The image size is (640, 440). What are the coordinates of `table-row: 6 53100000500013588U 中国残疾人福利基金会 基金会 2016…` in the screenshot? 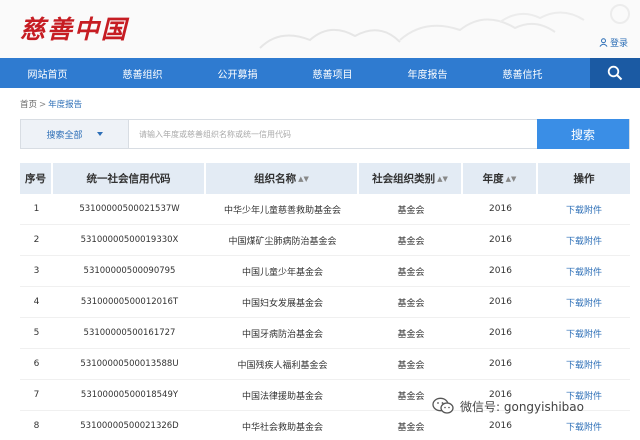 It's located at (325, 364).